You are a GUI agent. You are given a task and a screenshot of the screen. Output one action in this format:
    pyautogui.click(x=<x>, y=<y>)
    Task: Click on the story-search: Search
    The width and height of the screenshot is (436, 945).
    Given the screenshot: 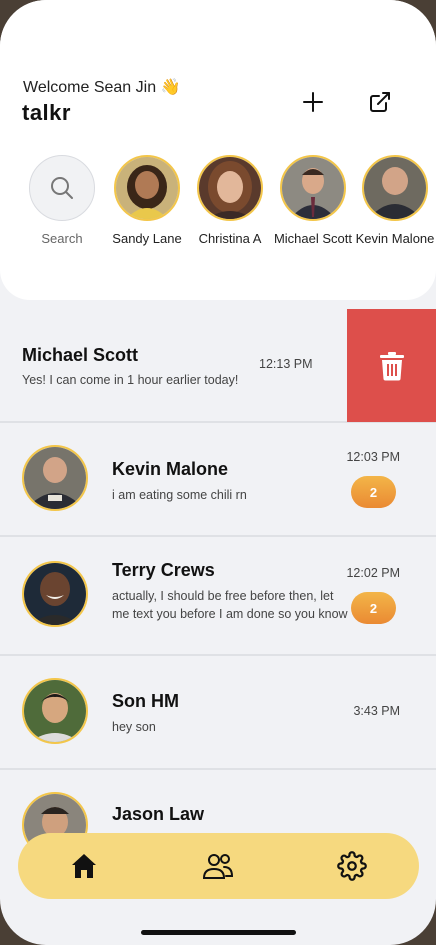 What is the action you would take?
    pyautogui.click(x=62, y=201)
    